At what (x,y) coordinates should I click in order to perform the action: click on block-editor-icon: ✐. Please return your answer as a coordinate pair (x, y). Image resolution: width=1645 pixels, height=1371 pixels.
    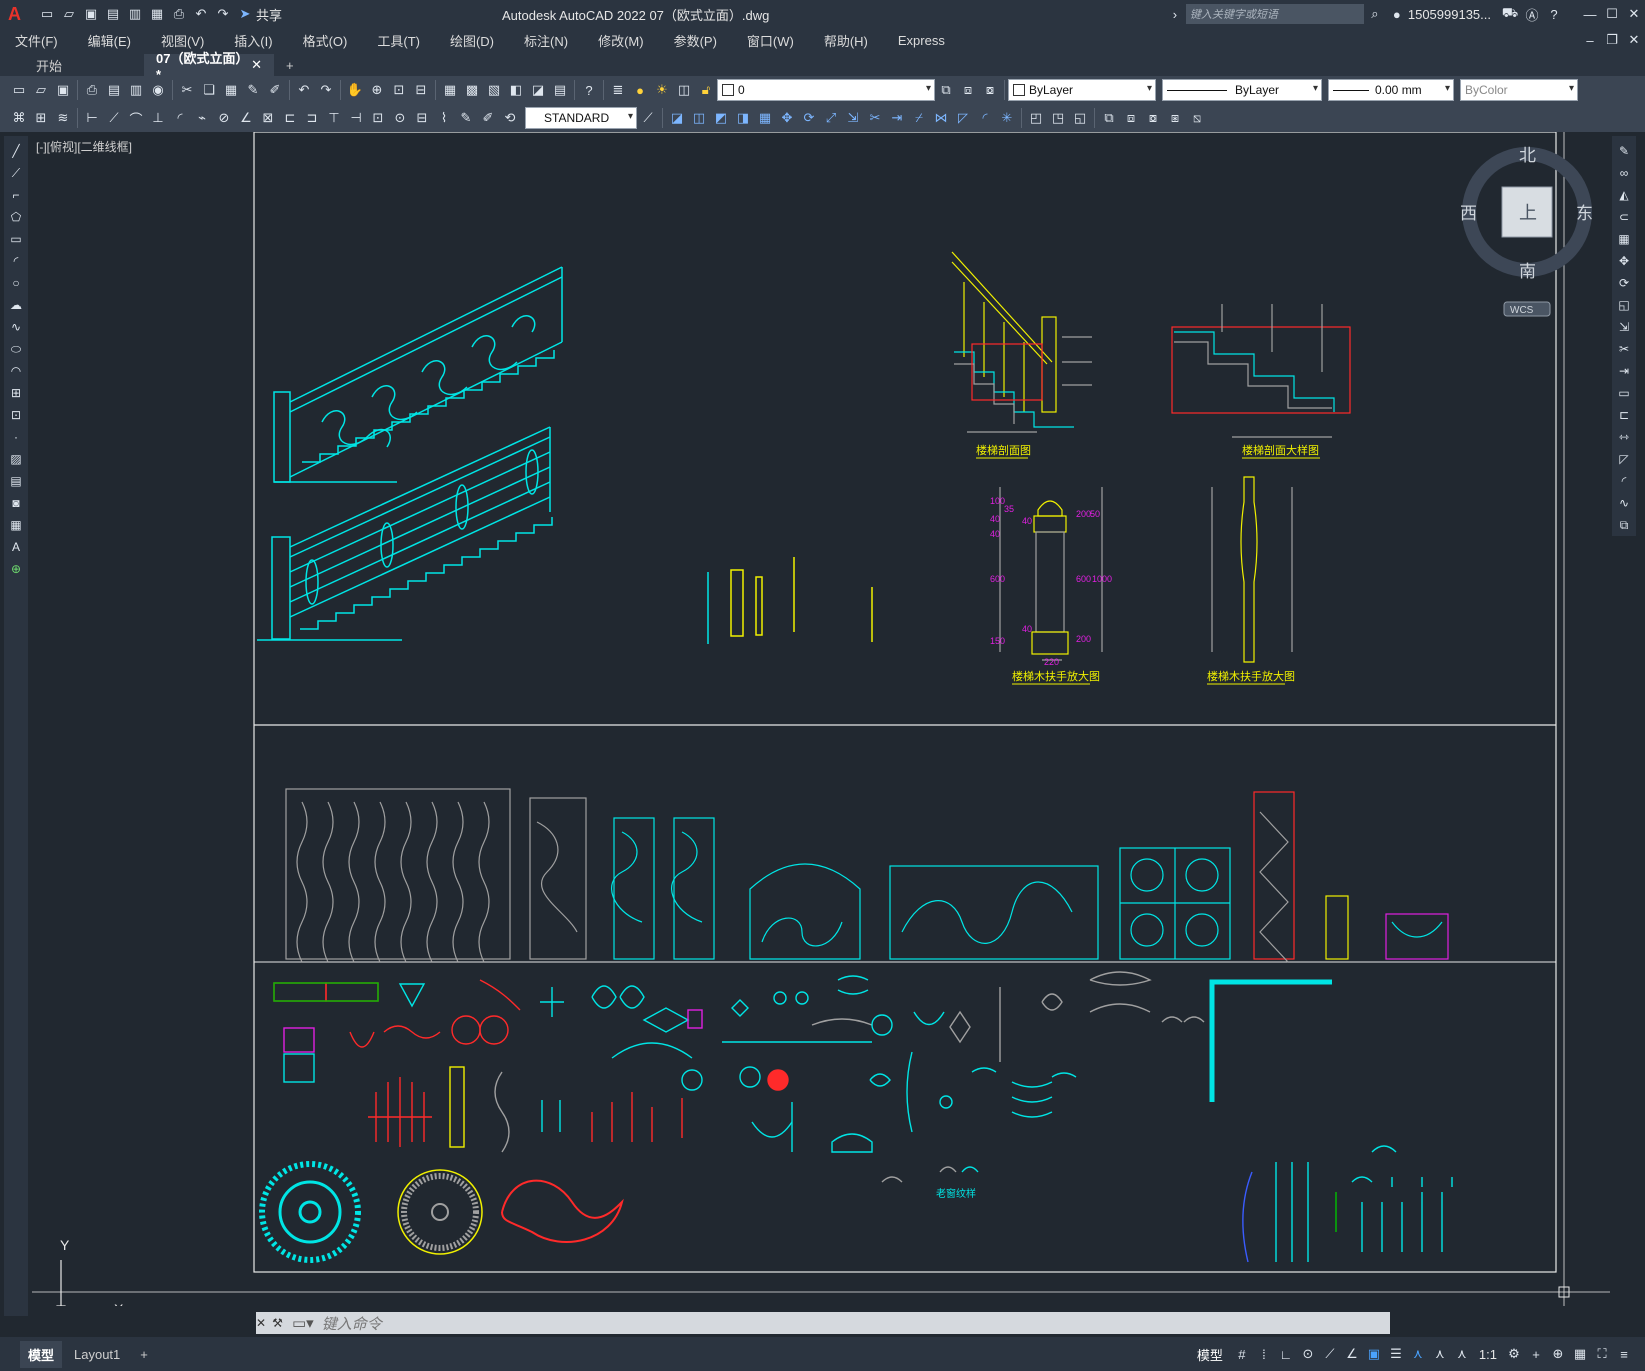
    Looking at the image, I should click on (275, 90).